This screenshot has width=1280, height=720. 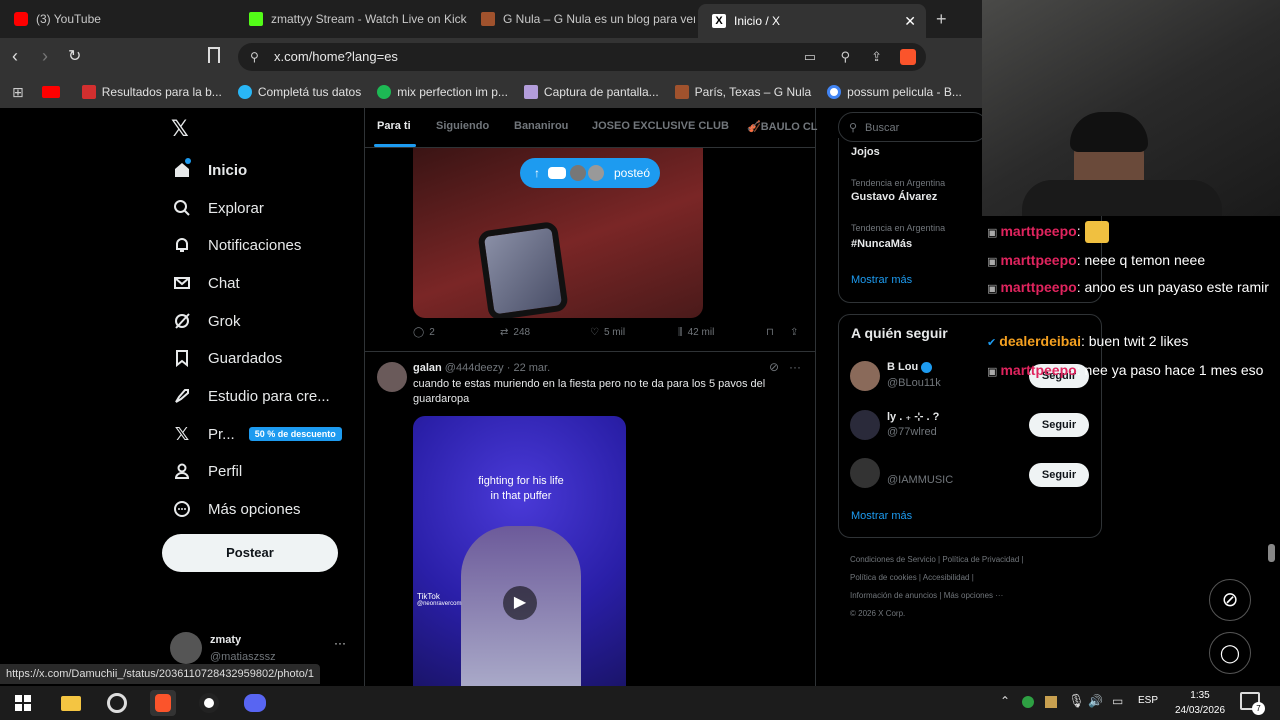 I want to click on file-explorer-icon, so click(x=71, y=703).